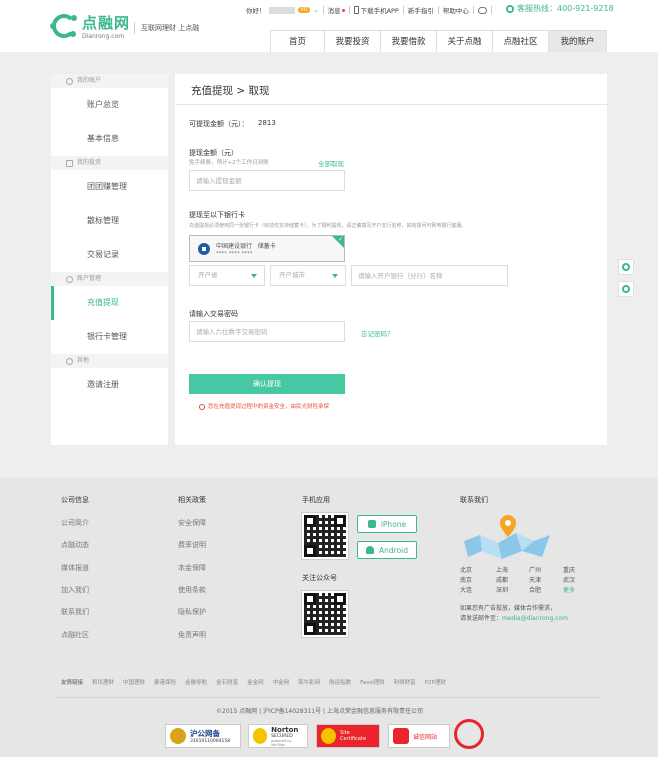 The height and width of the screenshot is (757, 658). What do you see at coordinates (75, 635) in the screenshot?
I see `footer-link: 点融社区` at bounding box center [75, 635].